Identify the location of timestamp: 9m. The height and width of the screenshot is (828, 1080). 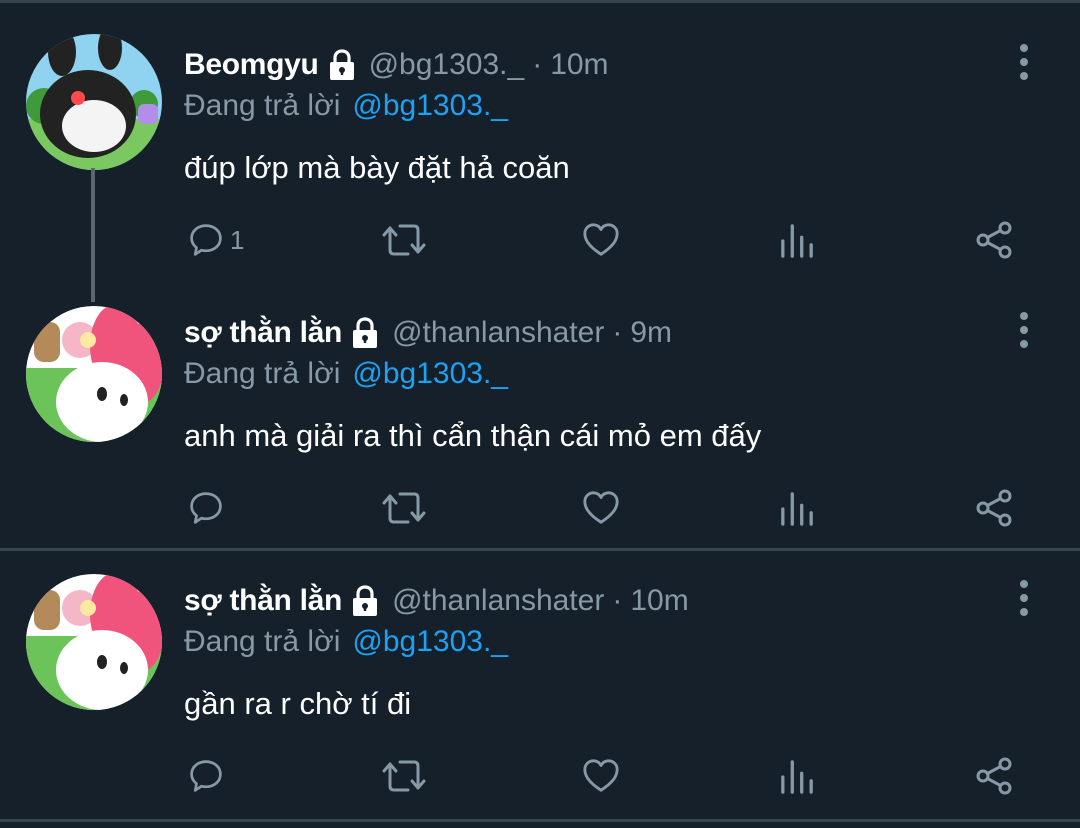
(651, 333).